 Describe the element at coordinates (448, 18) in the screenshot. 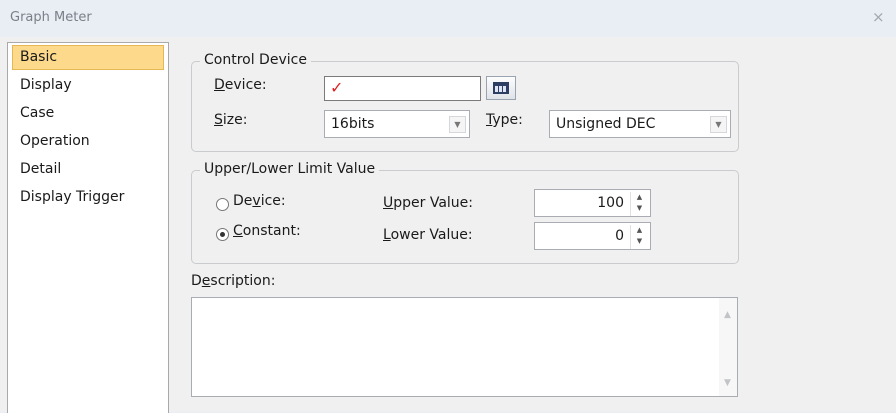

I see `title-bar: Graph Meter ×` at that location.